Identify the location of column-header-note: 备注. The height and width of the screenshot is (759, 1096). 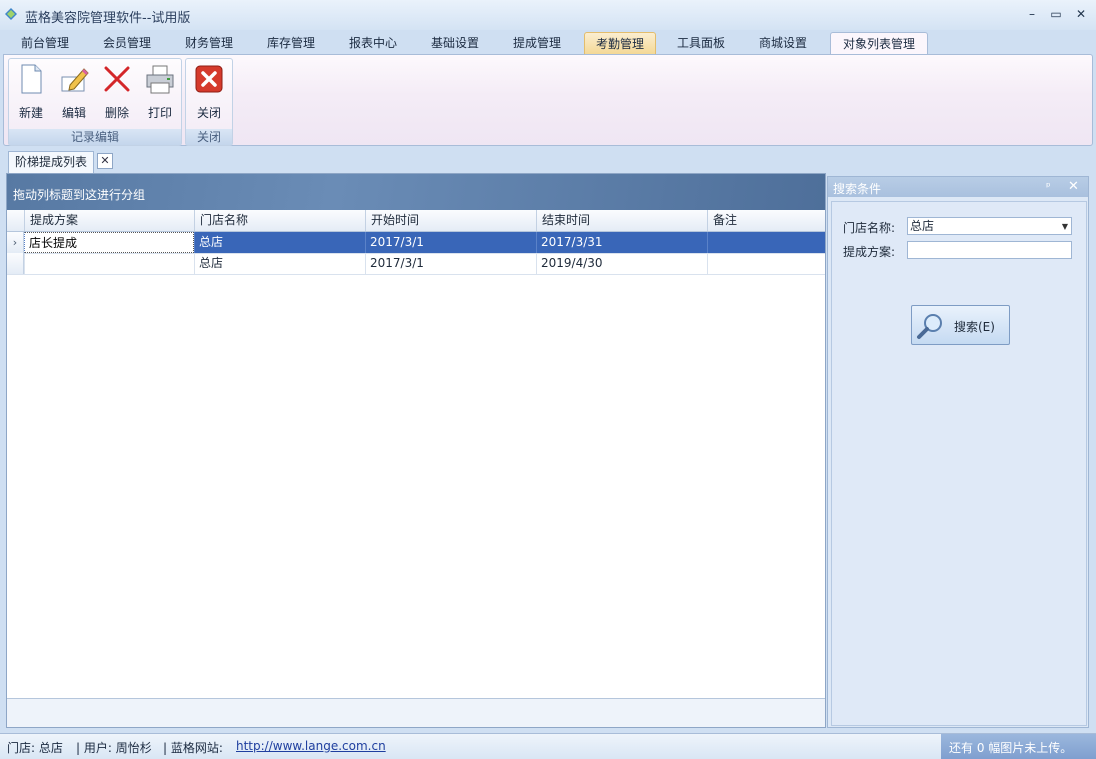
(766, 220).